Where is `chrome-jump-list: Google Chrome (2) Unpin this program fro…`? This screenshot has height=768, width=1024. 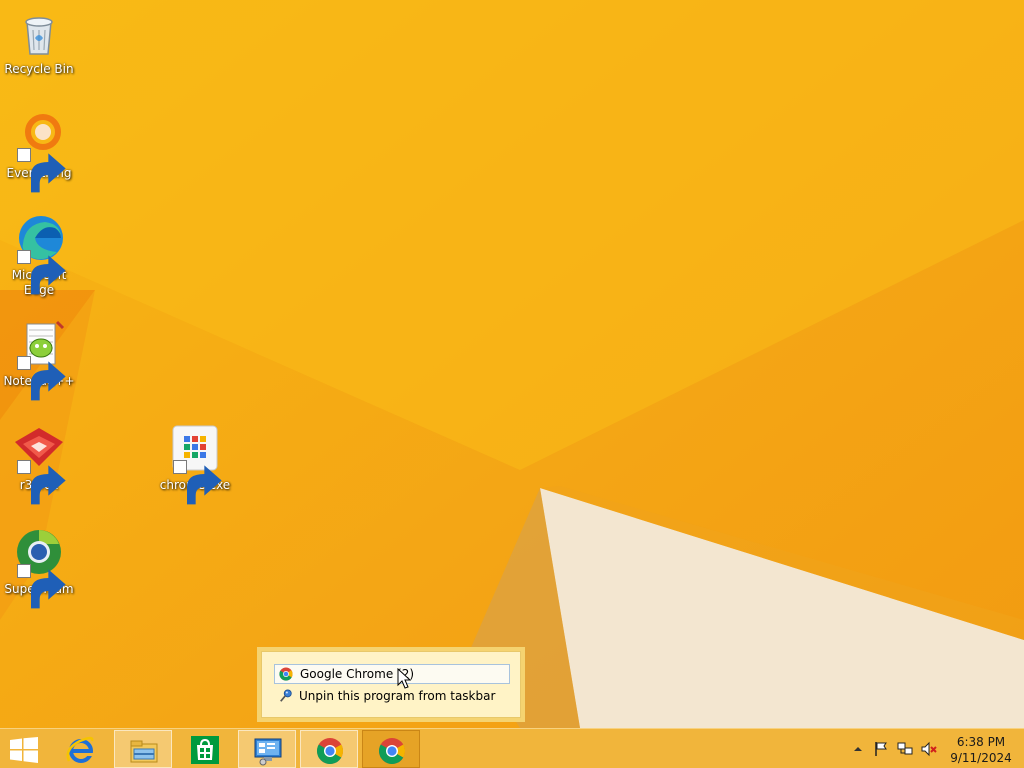
chrome-jump-list: Google Chrome (2) Unpin this program fro… is located at coordinates (391, 684).